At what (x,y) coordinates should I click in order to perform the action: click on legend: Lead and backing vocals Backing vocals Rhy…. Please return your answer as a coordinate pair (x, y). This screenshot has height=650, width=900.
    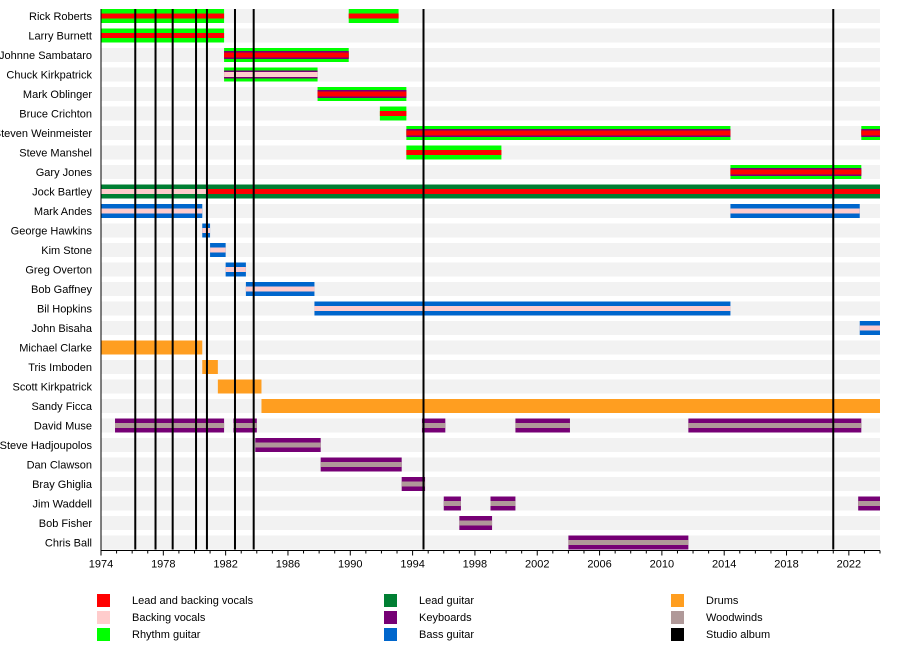
    Looking at the image, I should click on (450, 621).